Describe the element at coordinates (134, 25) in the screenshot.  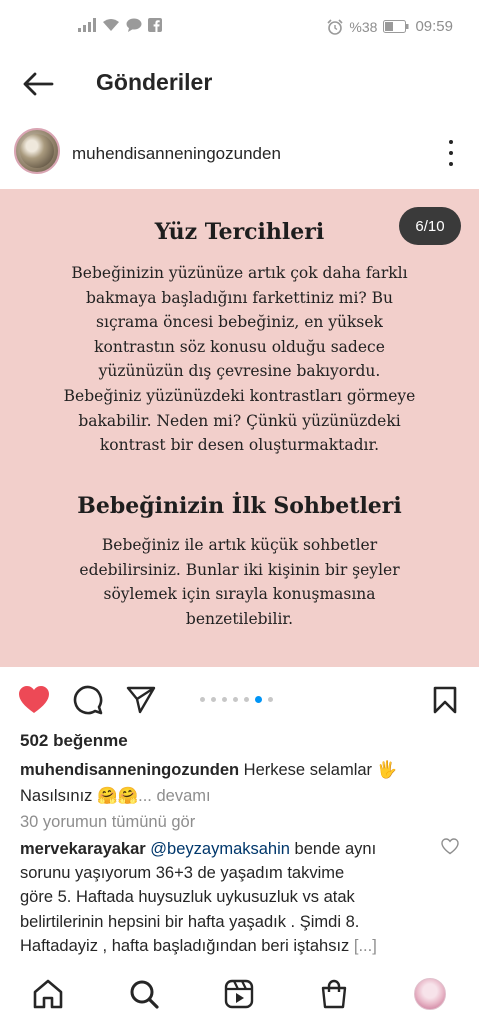
I see `chat-notification-icon` at that location.